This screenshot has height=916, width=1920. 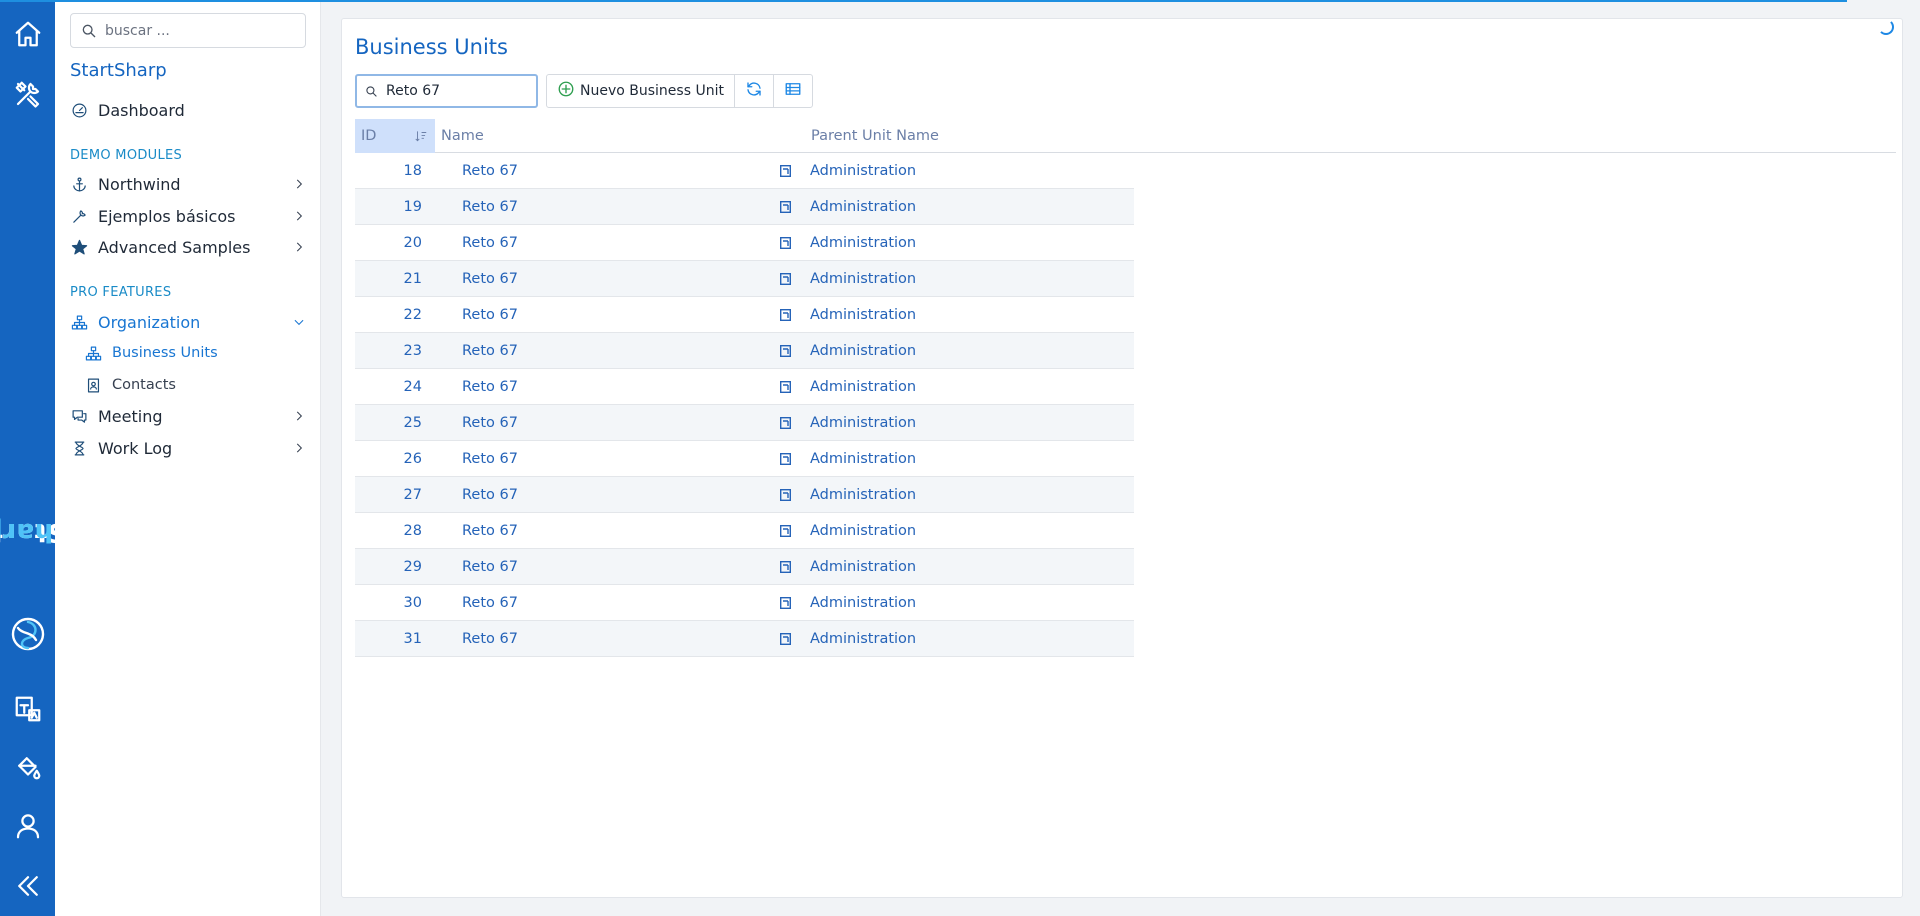 I want to click on grid-header: ID Name Parent Unit Name, so click(x=1125, y=136).